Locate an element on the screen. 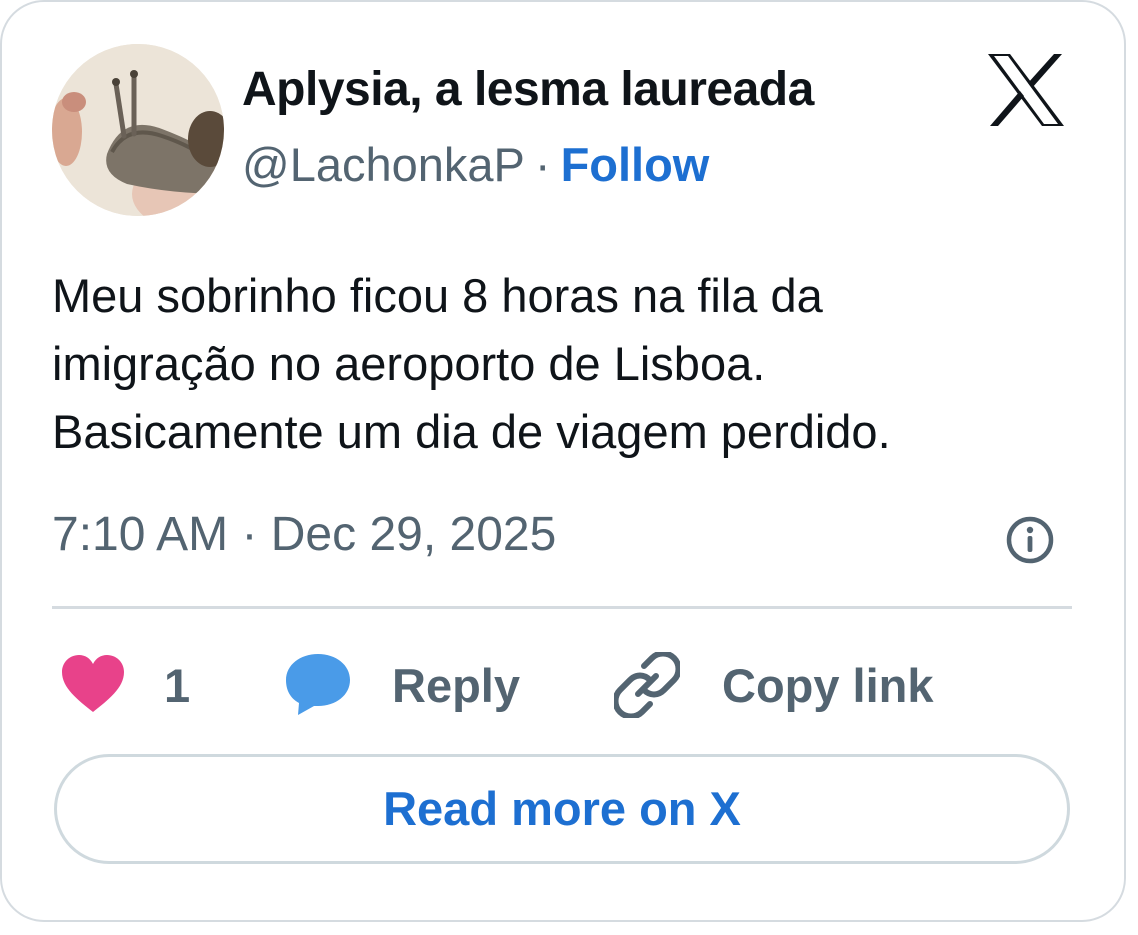 This screenshot has width=1138, height=935. like-count: 1 is located at coordinates (177, 685).